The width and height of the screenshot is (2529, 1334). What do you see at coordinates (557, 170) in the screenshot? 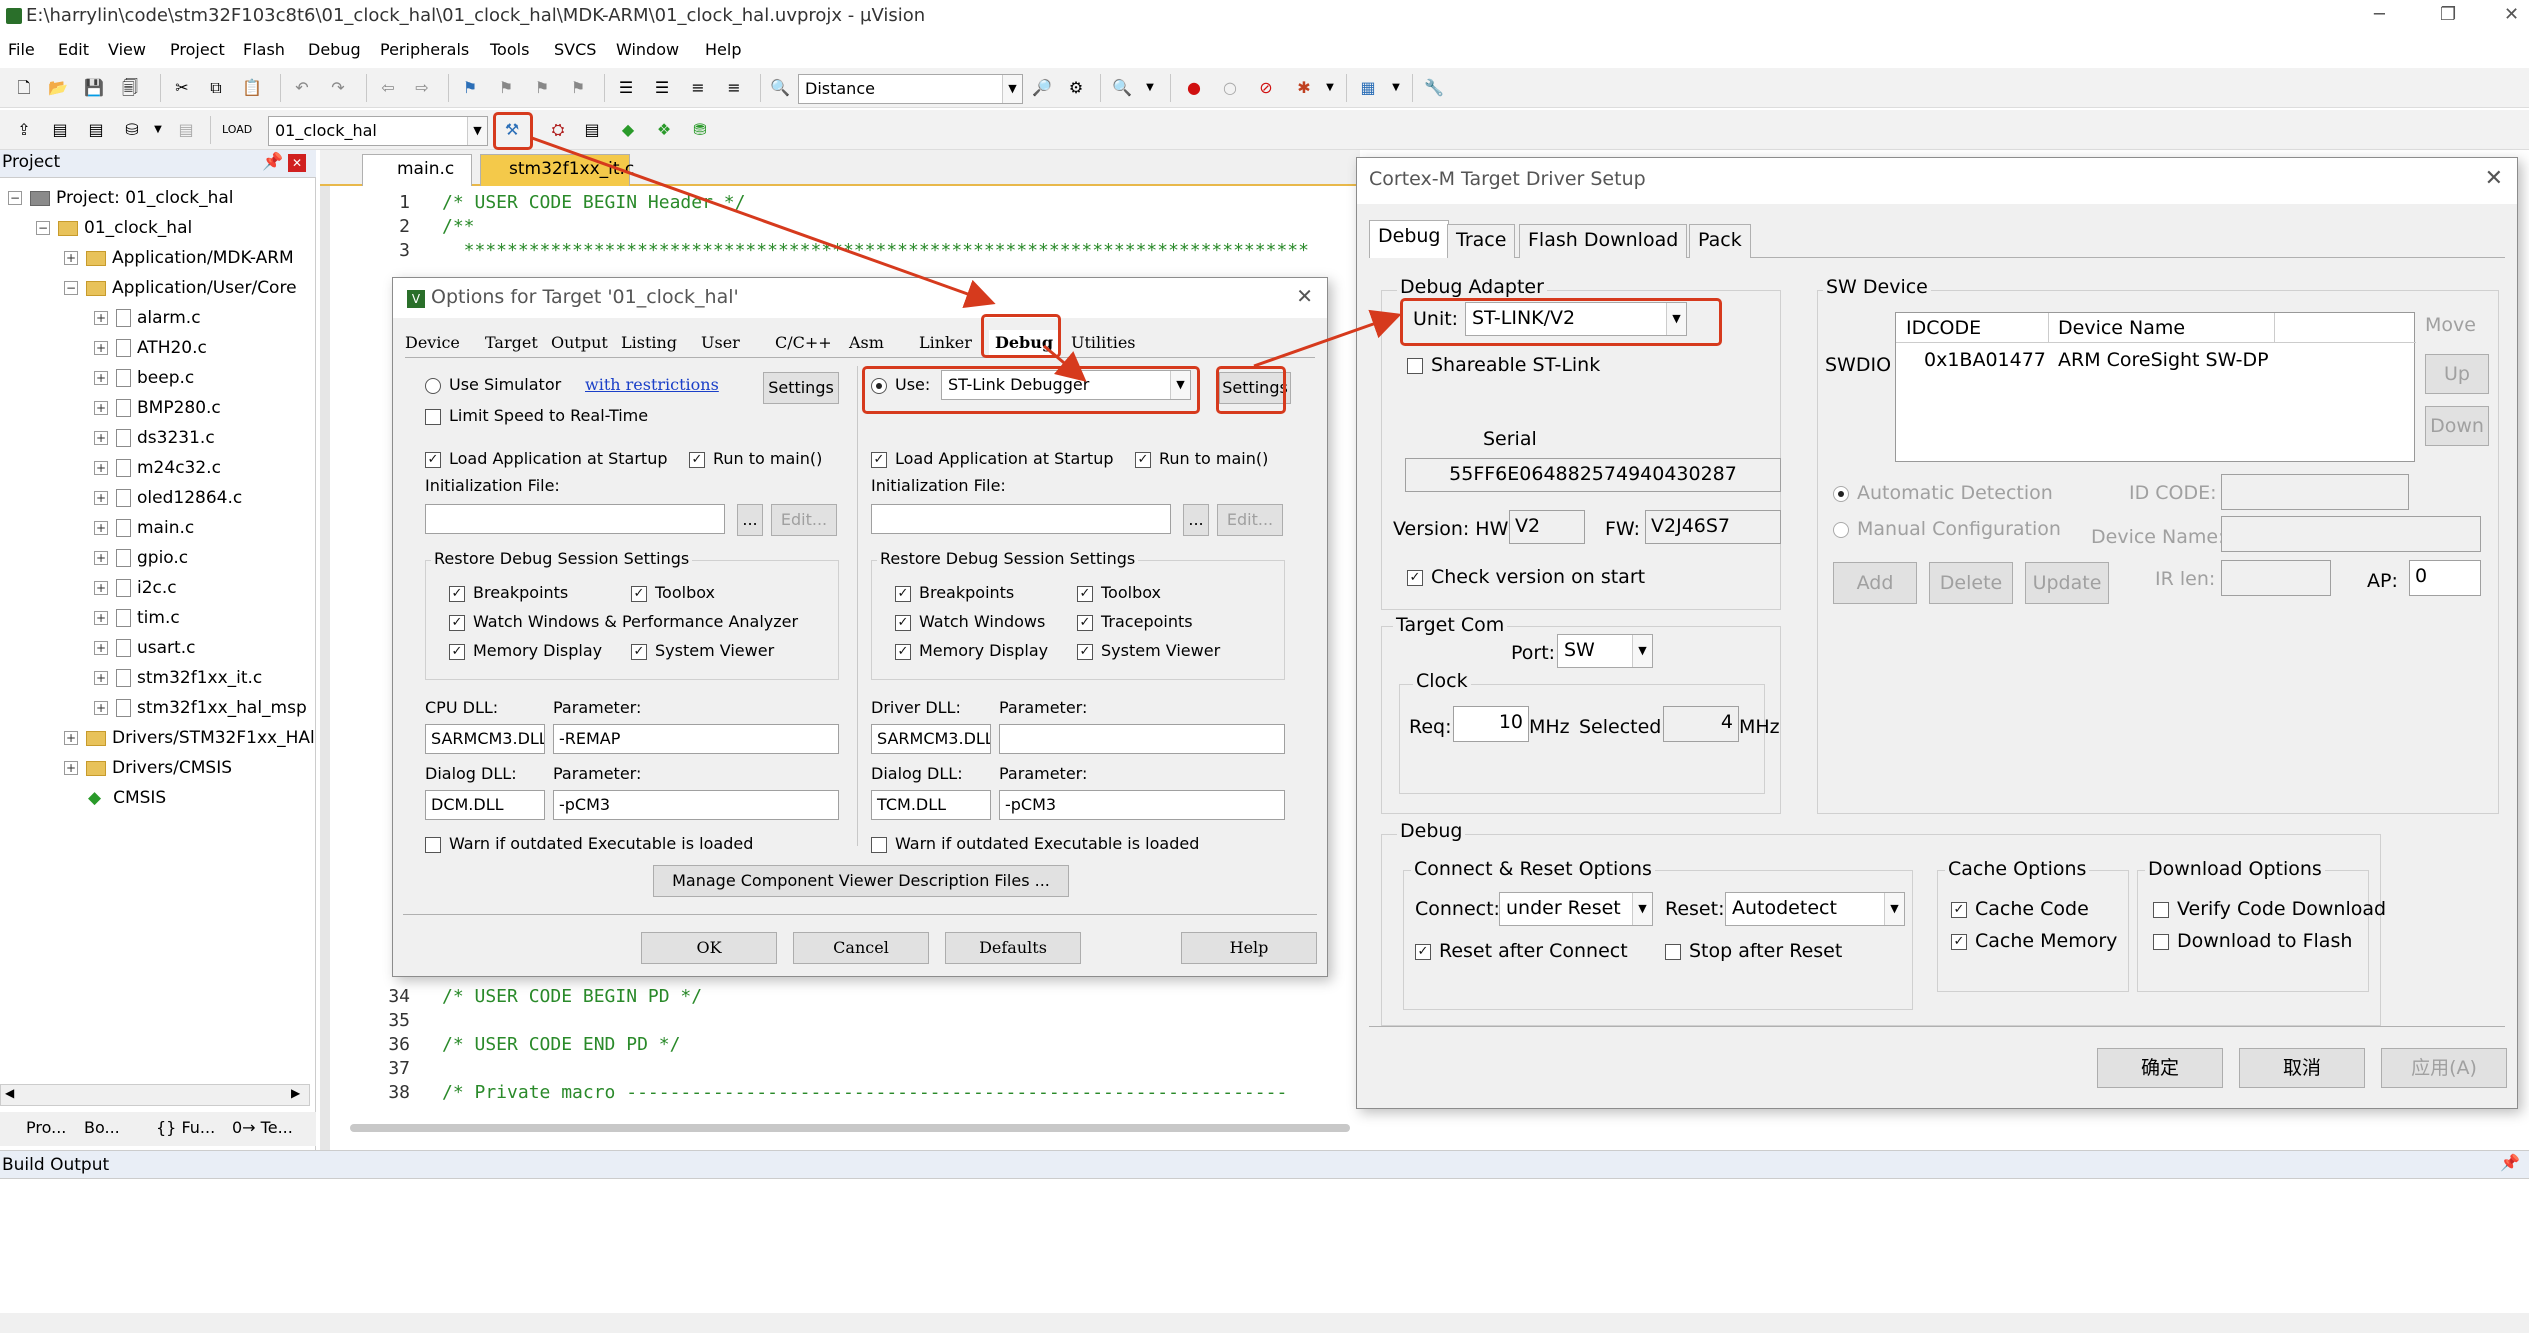
I see `tab-stm32f1xx-it-c: stm32f1xx_it.c` at bounding box center [557, 170].